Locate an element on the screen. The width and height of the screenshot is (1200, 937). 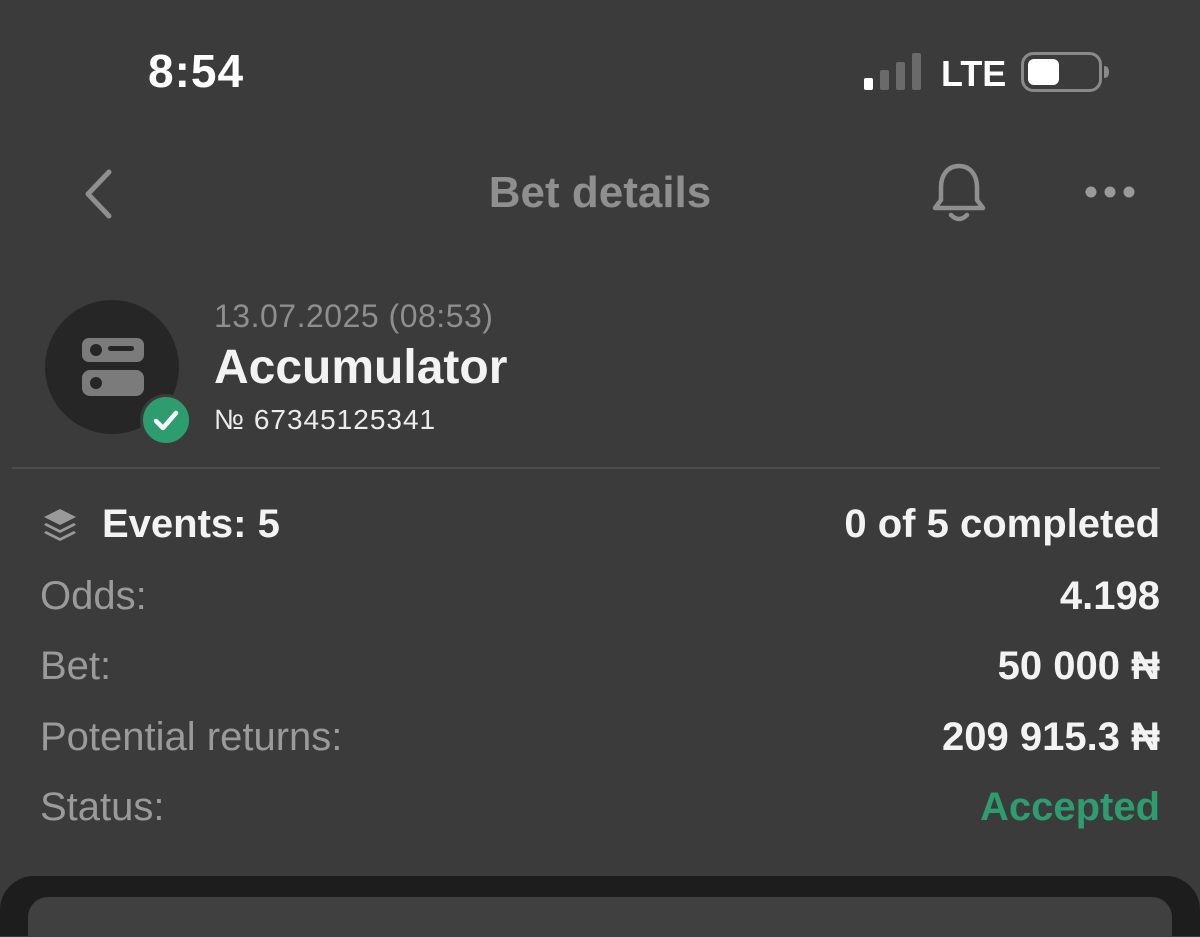
status-label: Status: is located at coordinates (102, 807).